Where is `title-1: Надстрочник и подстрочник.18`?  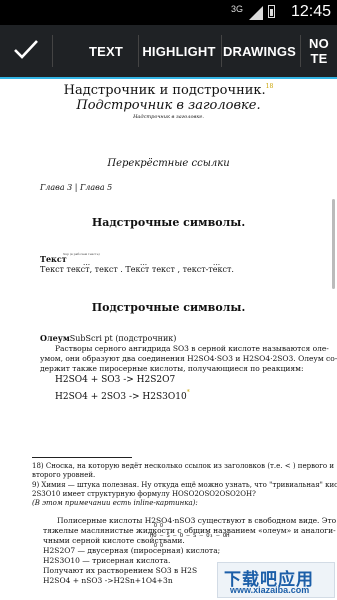 title-1: Надстрочник и подстрочник.18 is located at coordinates (168, 90).